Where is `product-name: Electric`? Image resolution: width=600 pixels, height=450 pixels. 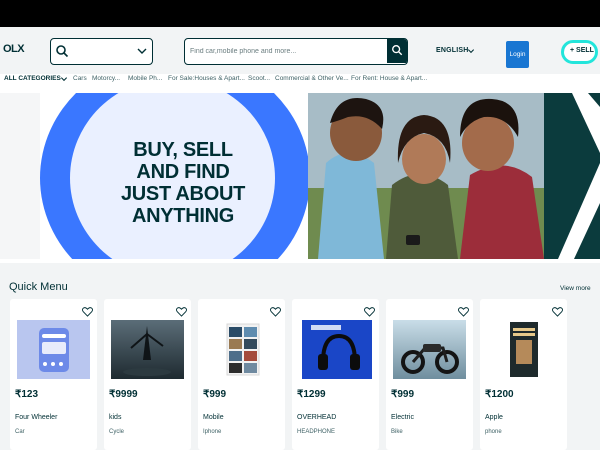 product-name: Electric is located at coordinates (402, 417).